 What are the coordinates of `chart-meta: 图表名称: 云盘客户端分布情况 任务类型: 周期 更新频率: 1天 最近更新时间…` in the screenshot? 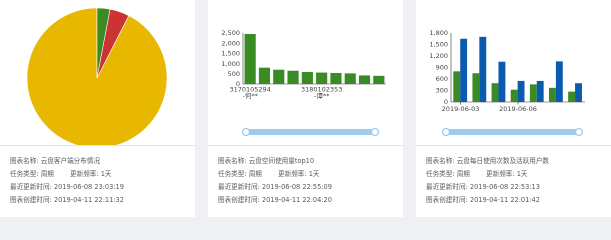 It's located at (97, 181).